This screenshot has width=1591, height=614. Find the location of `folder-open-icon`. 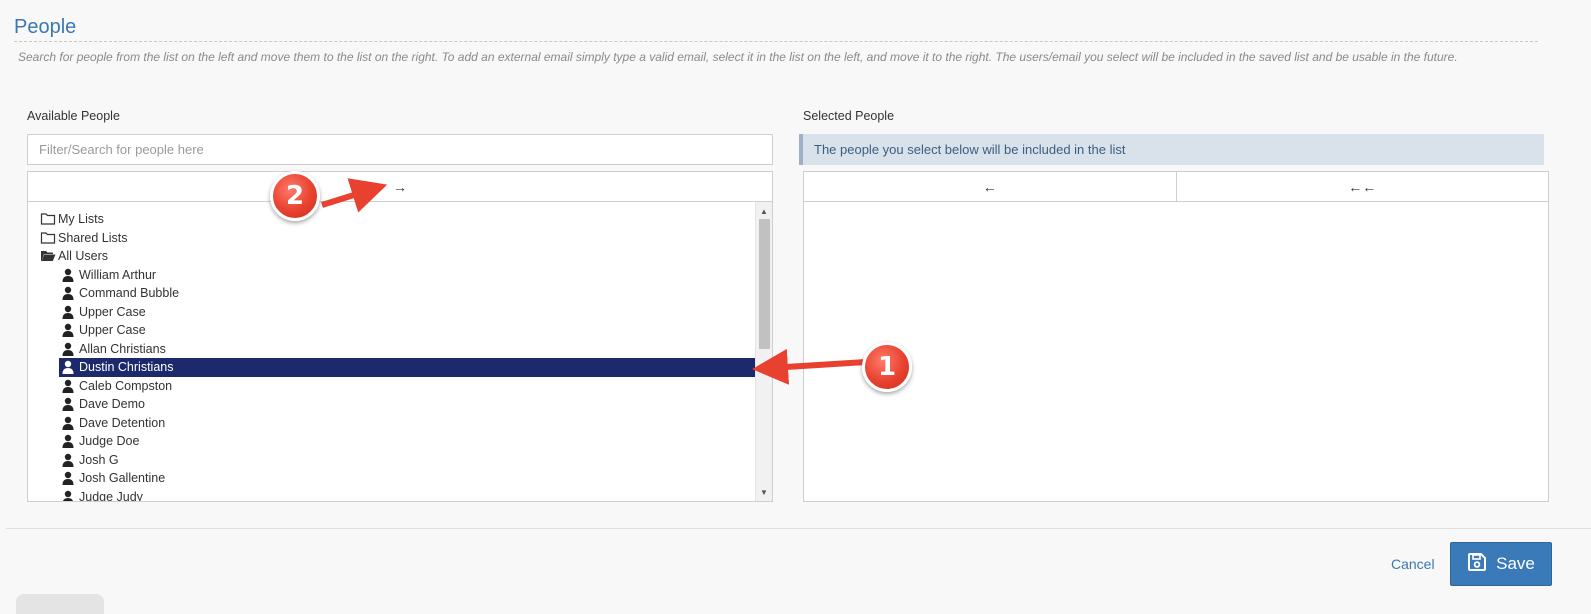

folder-open-icon is located at coordinates (48, 256).